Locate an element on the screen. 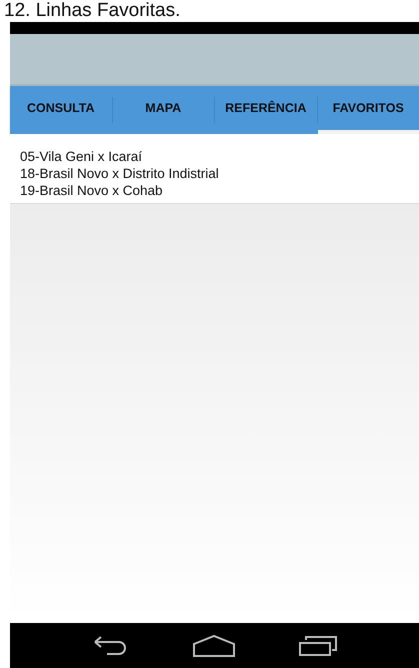 The image size is (419, 668). favorite-route: 19-Brasil Novo x Cohab is located at coordinates (214, 190).